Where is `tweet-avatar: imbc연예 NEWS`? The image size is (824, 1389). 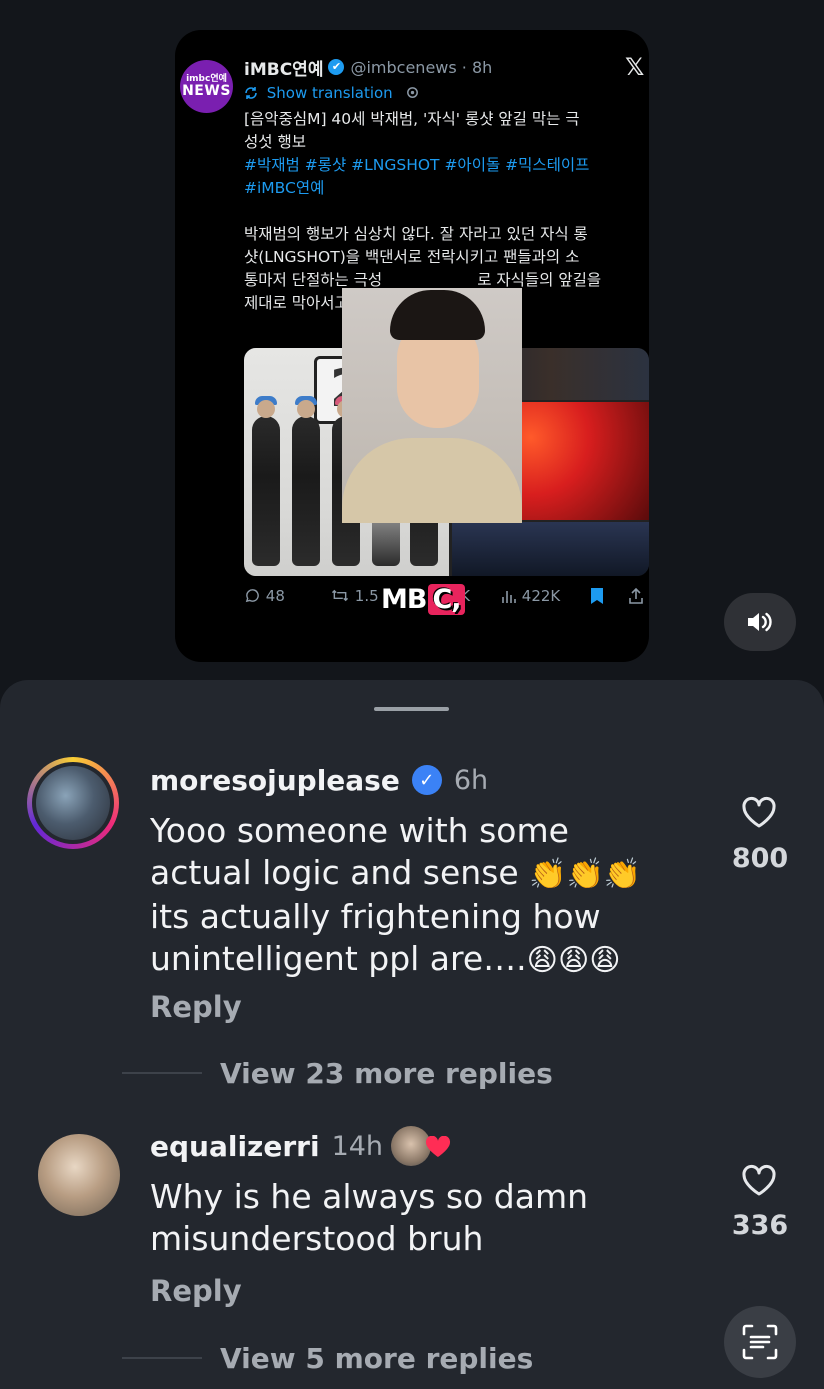
tweet-avatar: imbc연예 NEWS is located at coordinates (206, 86).